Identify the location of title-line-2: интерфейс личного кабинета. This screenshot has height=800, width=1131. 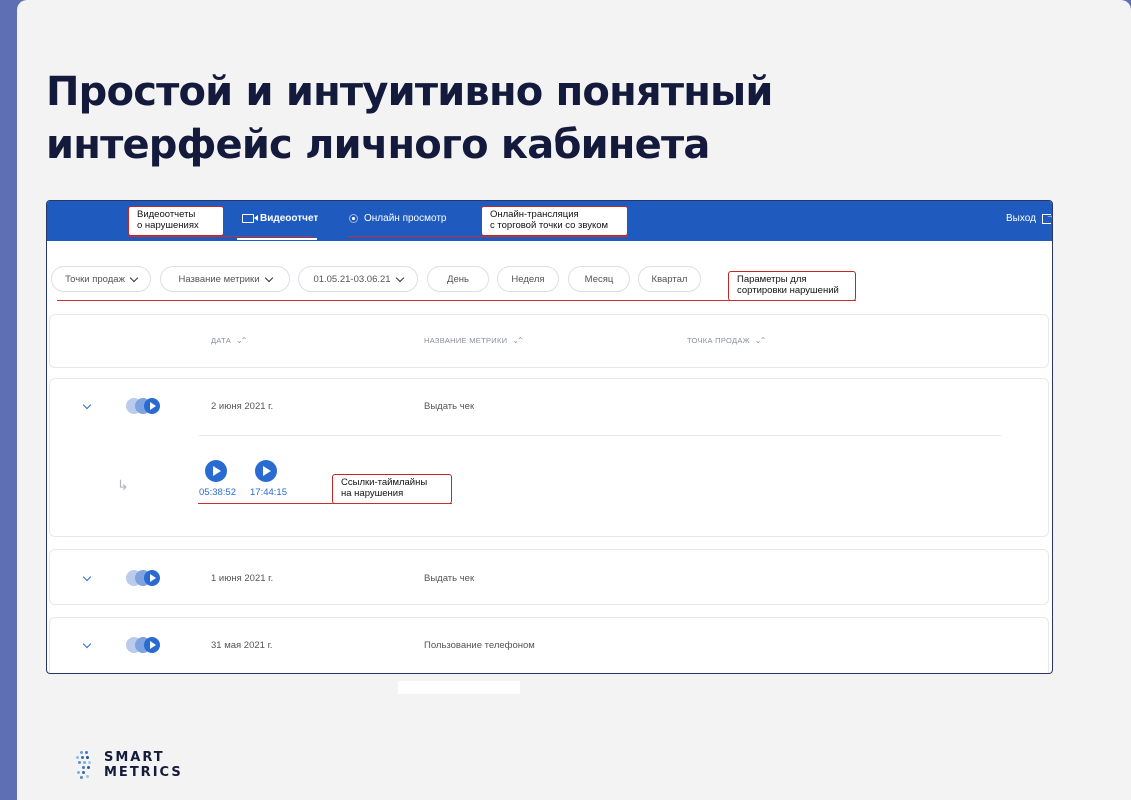
(378, 145).